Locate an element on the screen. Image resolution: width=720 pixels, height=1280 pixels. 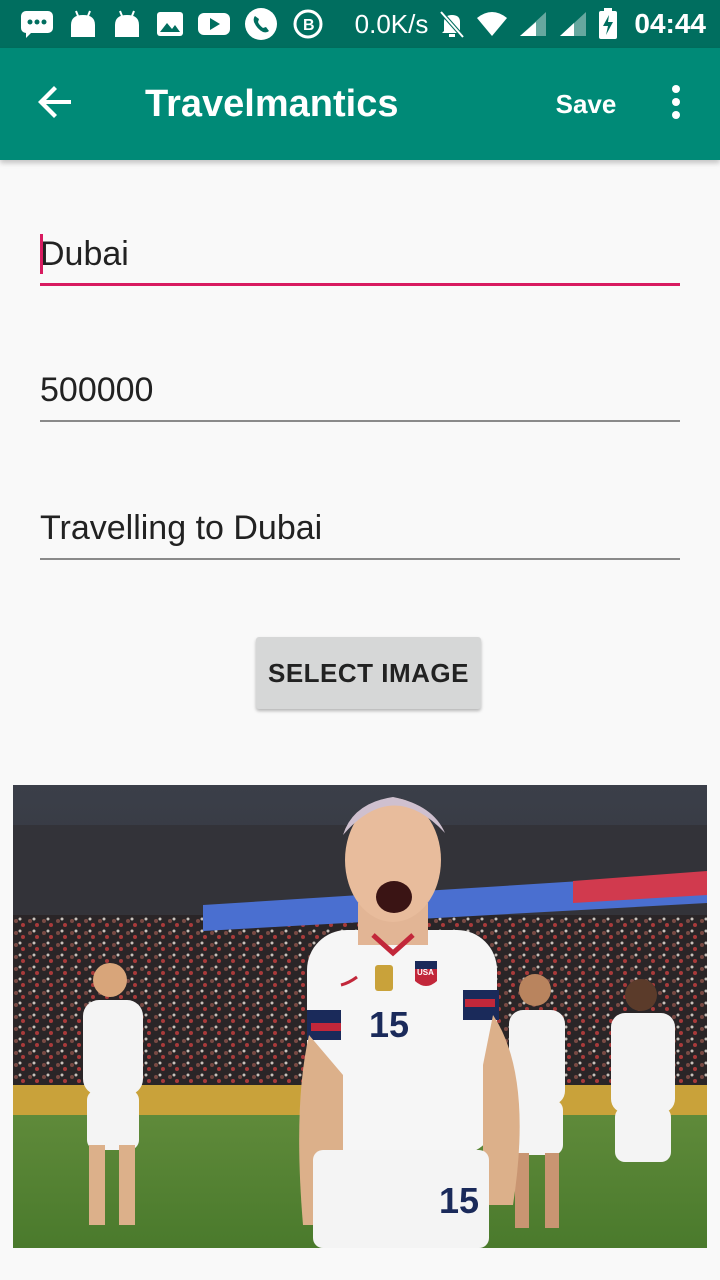
save-button: Save is located at coordinates (586, 104).